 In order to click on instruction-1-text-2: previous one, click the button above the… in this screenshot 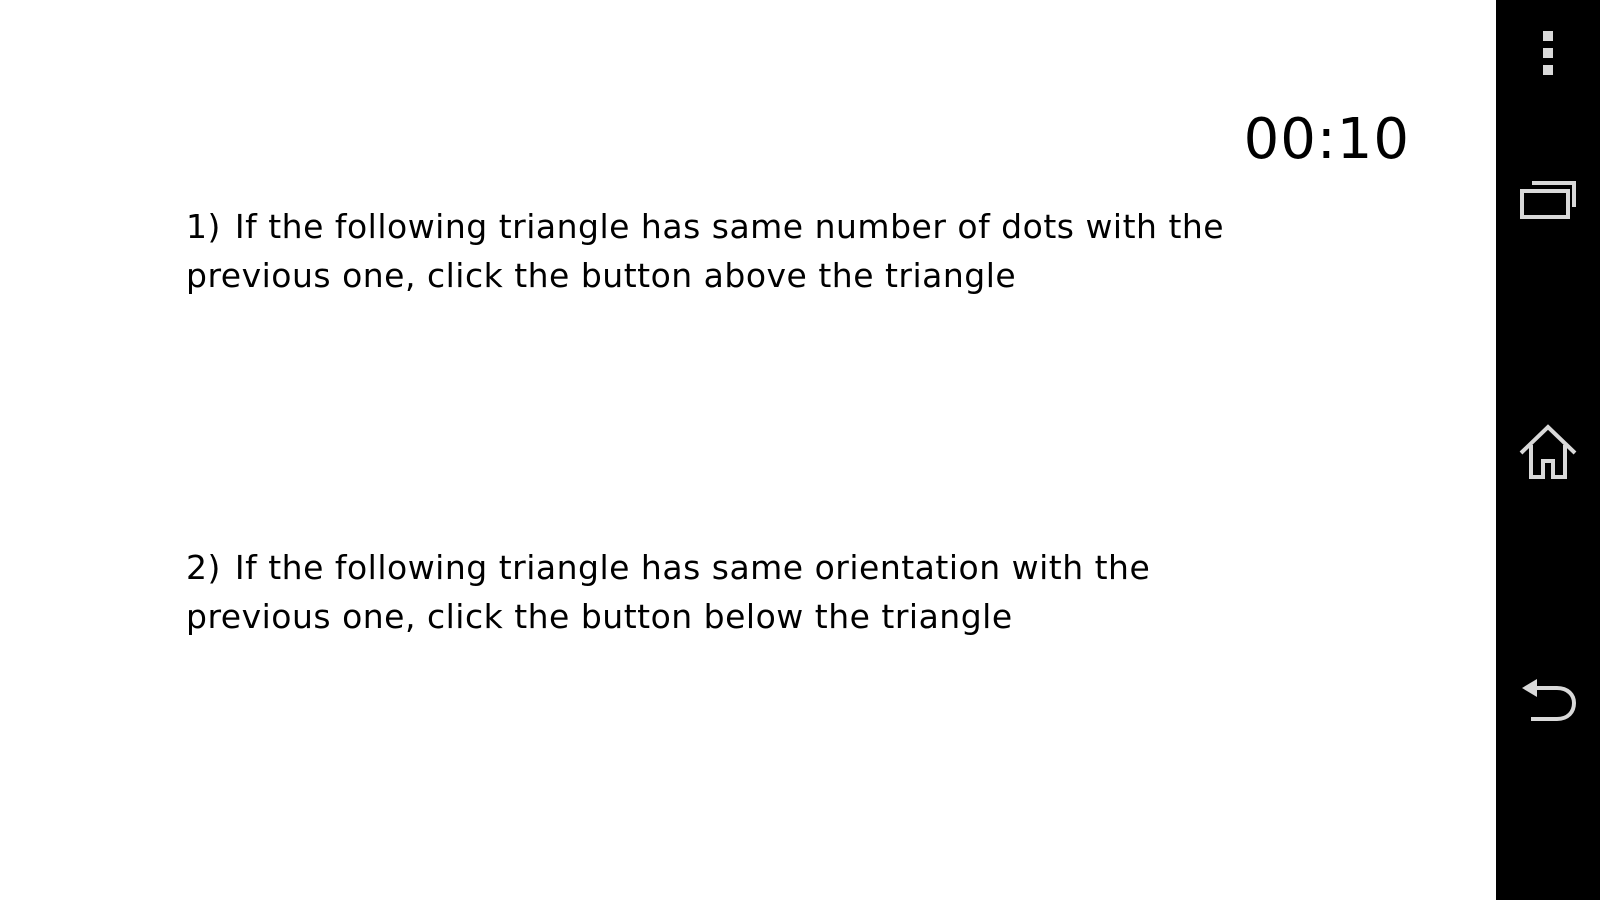, I will do `click(601, 275)`.